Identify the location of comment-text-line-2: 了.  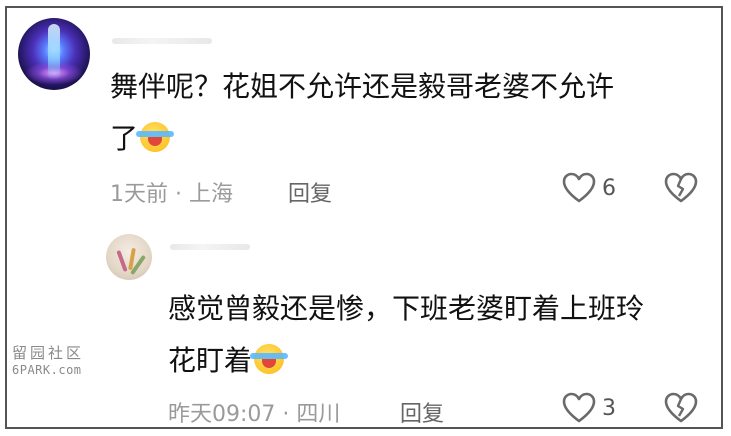
(142, 139).